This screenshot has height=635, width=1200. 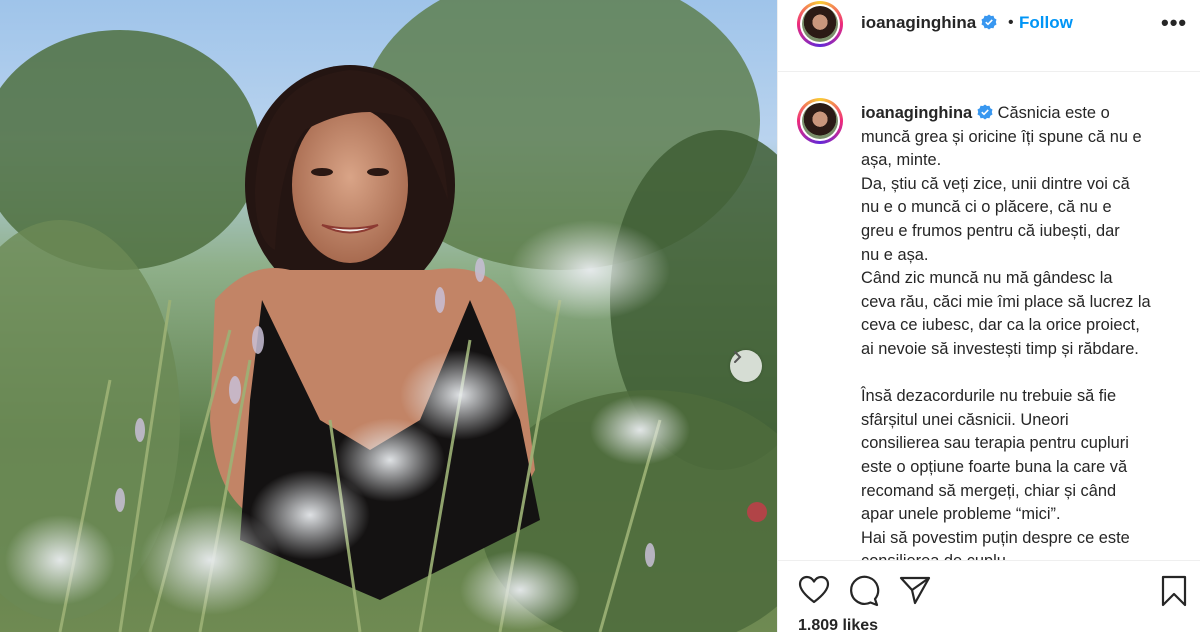 What do you see at coordinates (746, 366) in the screenshot?
I see `carousel-next-button` at bounding box center [746, 366].